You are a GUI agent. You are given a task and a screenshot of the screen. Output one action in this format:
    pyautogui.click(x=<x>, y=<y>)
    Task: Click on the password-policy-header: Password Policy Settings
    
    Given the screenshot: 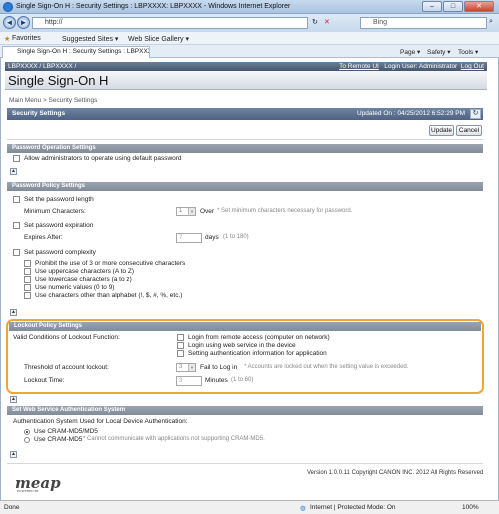 What is the action you would take?
    pyautogui.click(x=245, y=186)
    